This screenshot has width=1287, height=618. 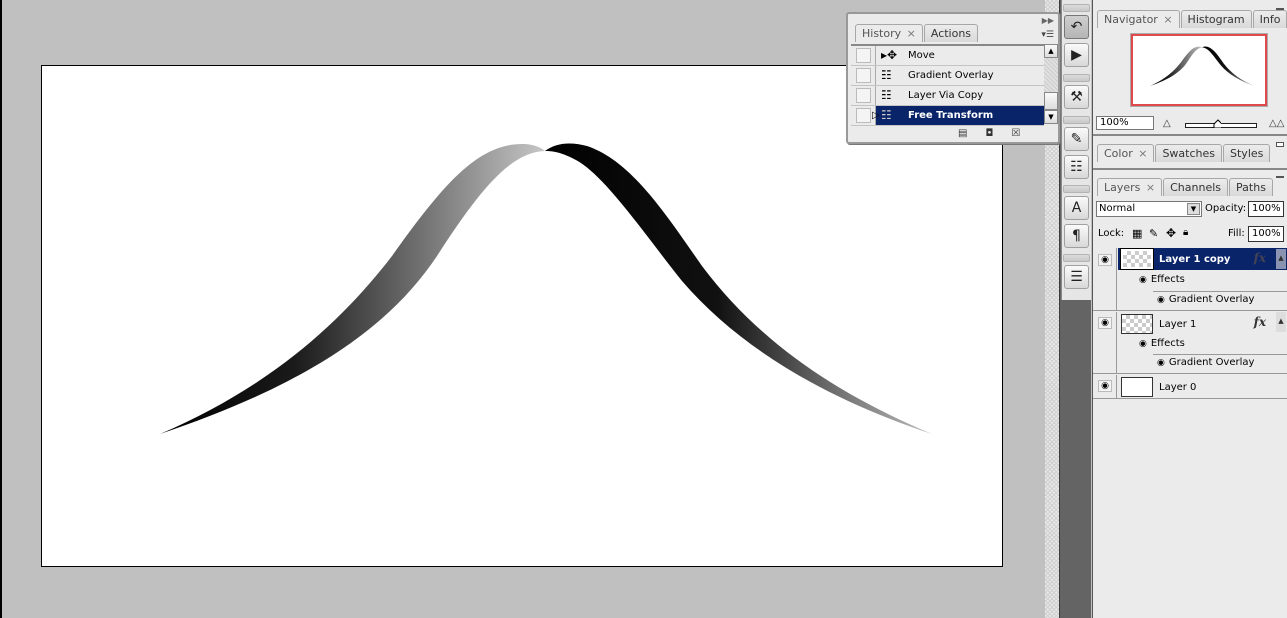 I want to click on actions-icon: ▶, so click(x=1076, y=55).